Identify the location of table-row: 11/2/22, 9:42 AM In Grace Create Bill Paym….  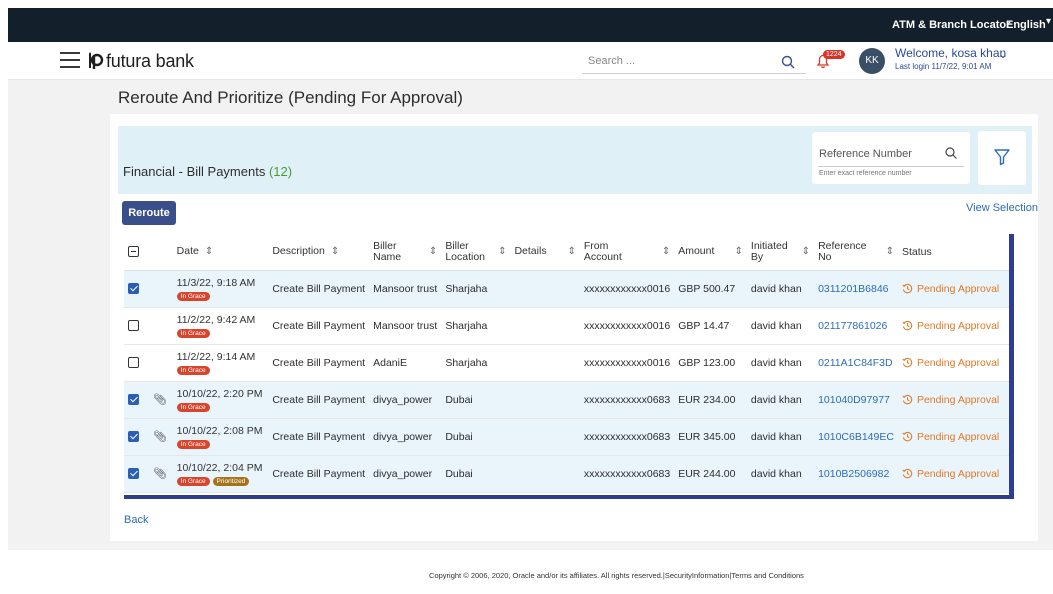
(566, 326).